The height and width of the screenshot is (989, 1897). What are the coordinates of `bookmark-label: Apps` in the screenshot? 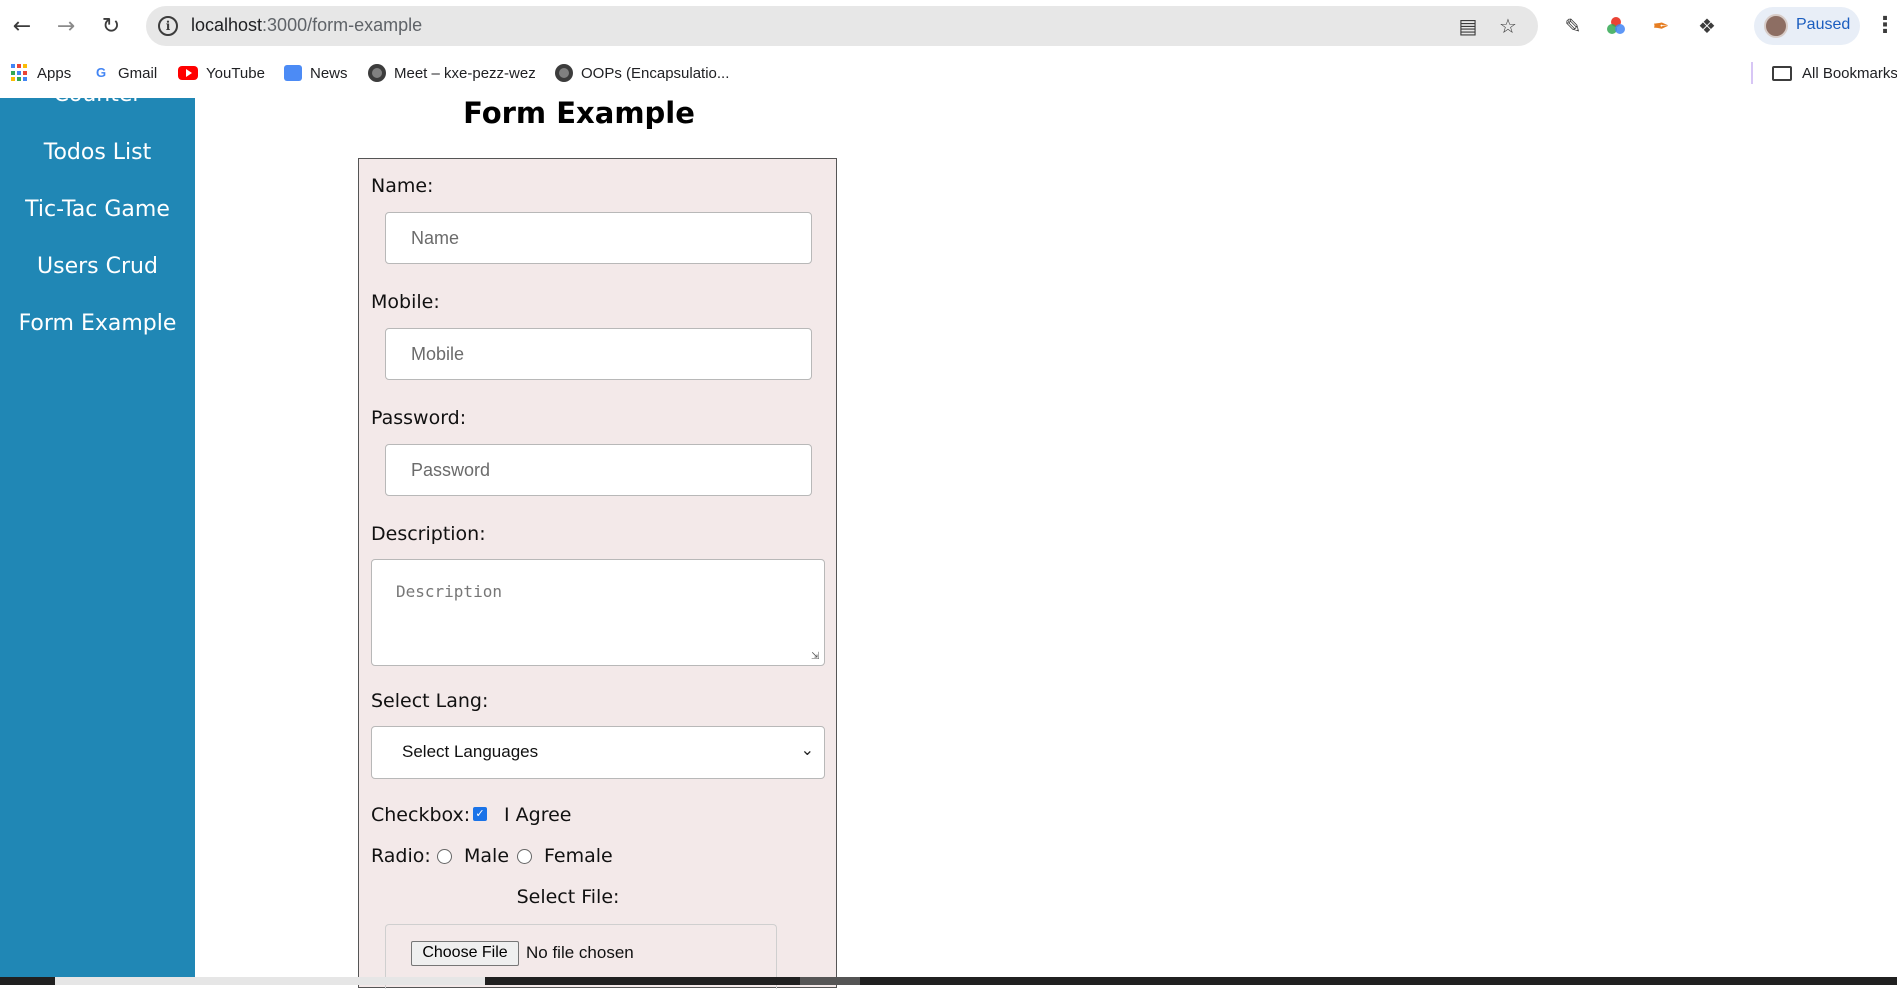 It's located at (54, 73).